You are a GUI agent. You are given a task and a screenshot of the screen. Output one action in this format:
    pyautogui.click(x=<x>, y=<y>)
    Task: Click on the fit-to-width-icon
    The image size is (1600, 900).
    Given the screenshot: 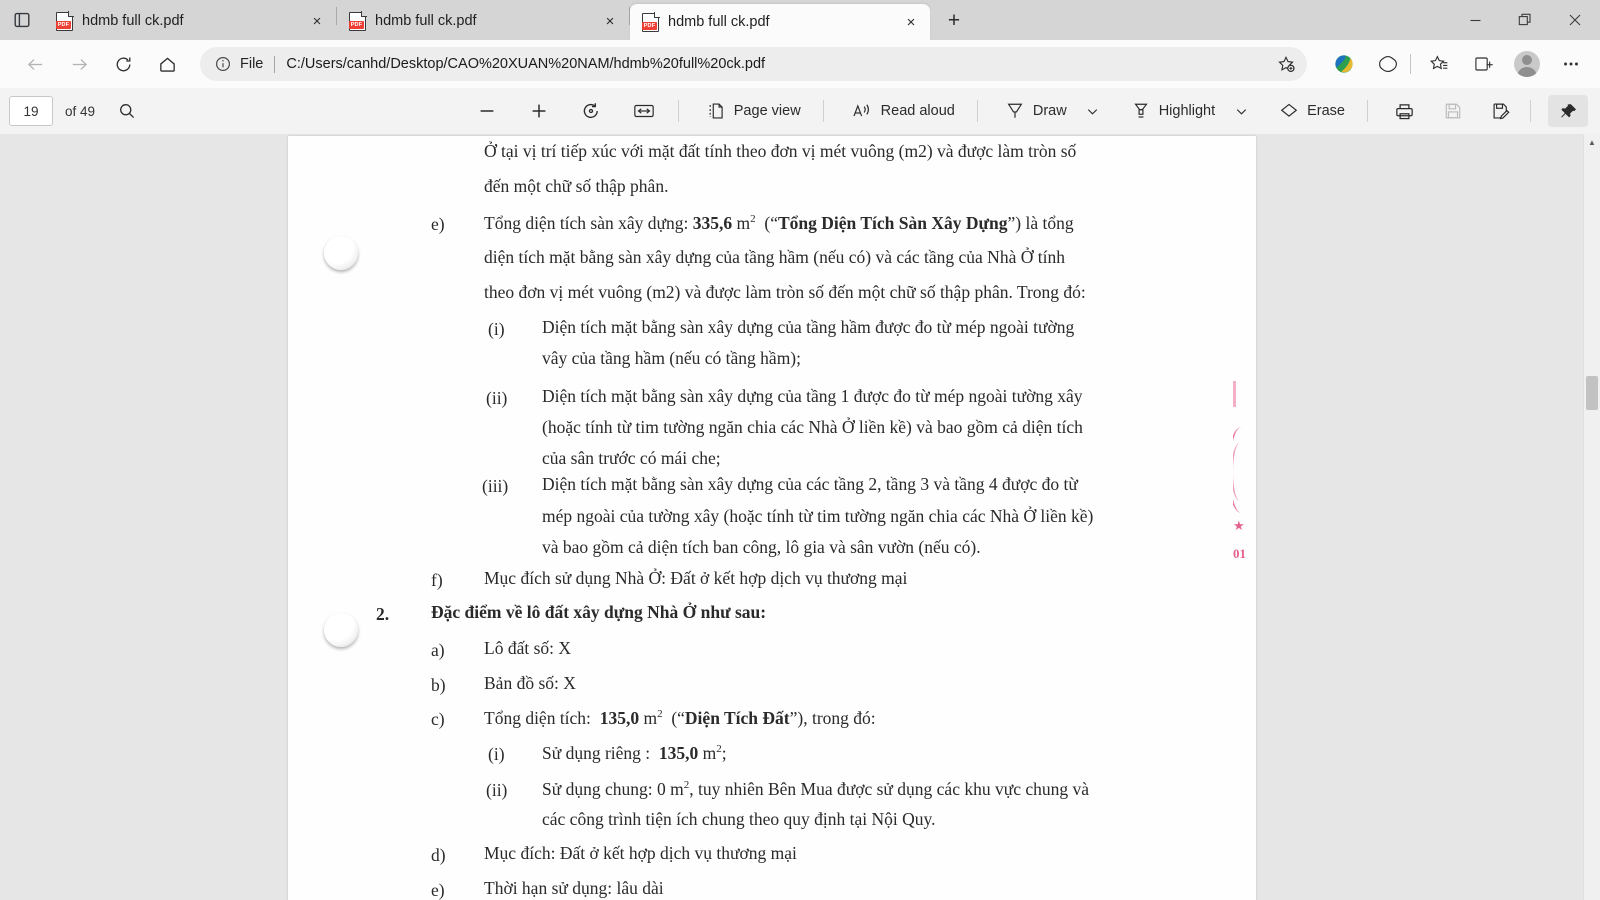 What is the action you would take?
    pyautogui.click(x=644, y=111)
    